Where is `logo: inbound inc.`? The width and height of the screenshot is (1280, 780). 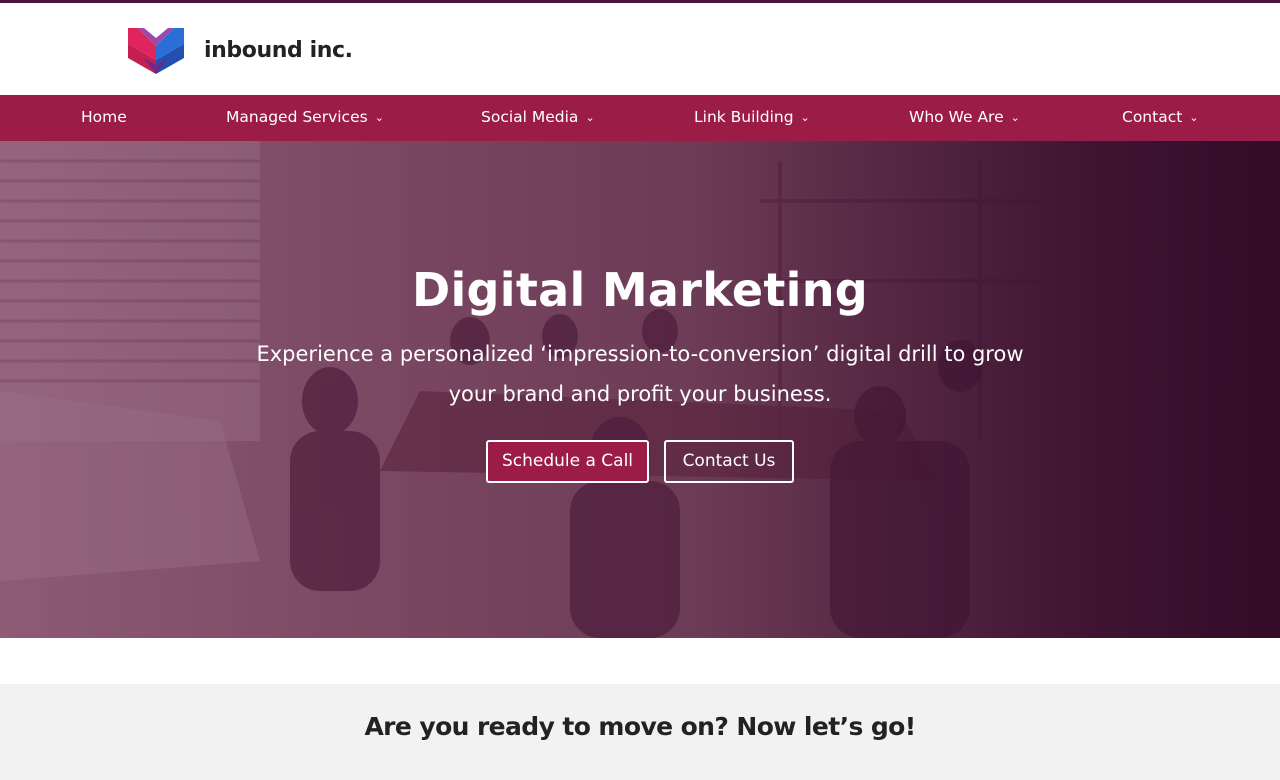 logo: inbound inc. is located at coordinates (239, 50).